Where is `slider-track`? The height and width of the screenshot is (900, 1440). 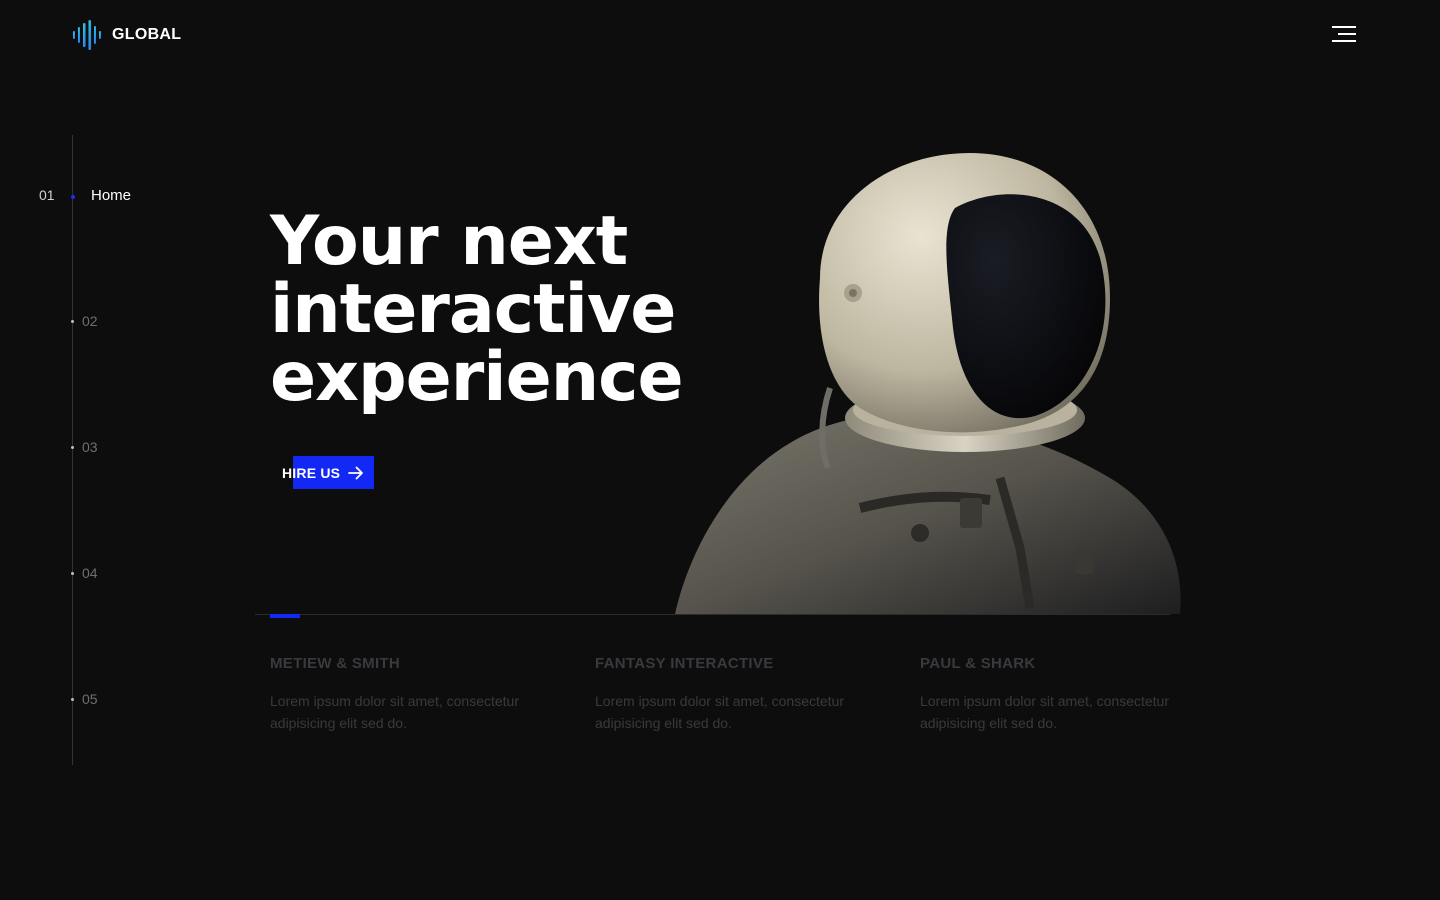 slider-track is located at coordinates (712, 614).